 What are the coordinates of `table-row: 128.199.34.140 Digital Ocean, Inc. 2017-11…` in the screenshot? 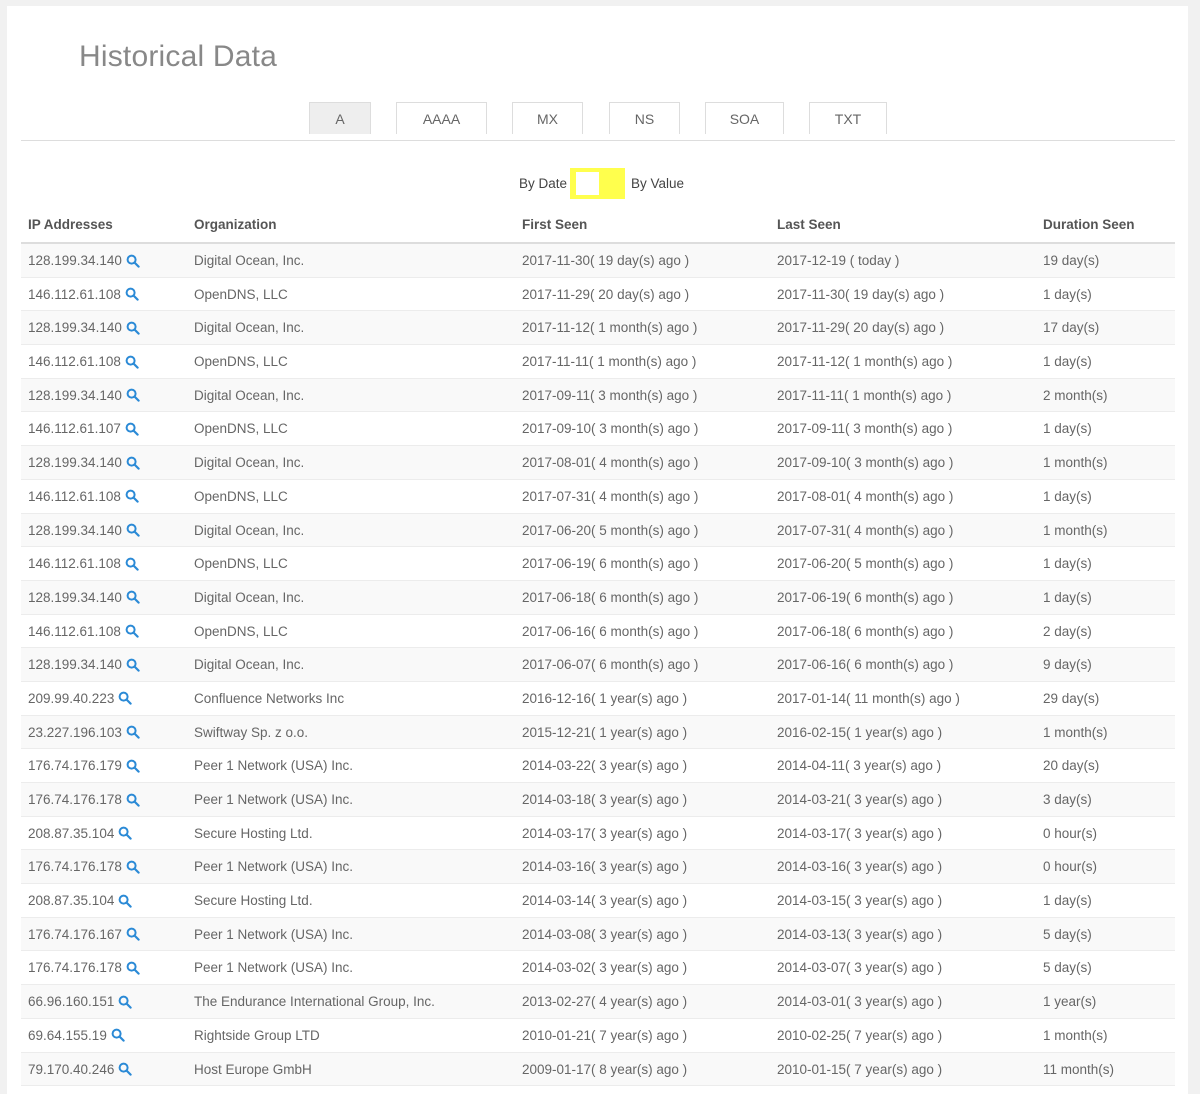 It's located at (598, 261).